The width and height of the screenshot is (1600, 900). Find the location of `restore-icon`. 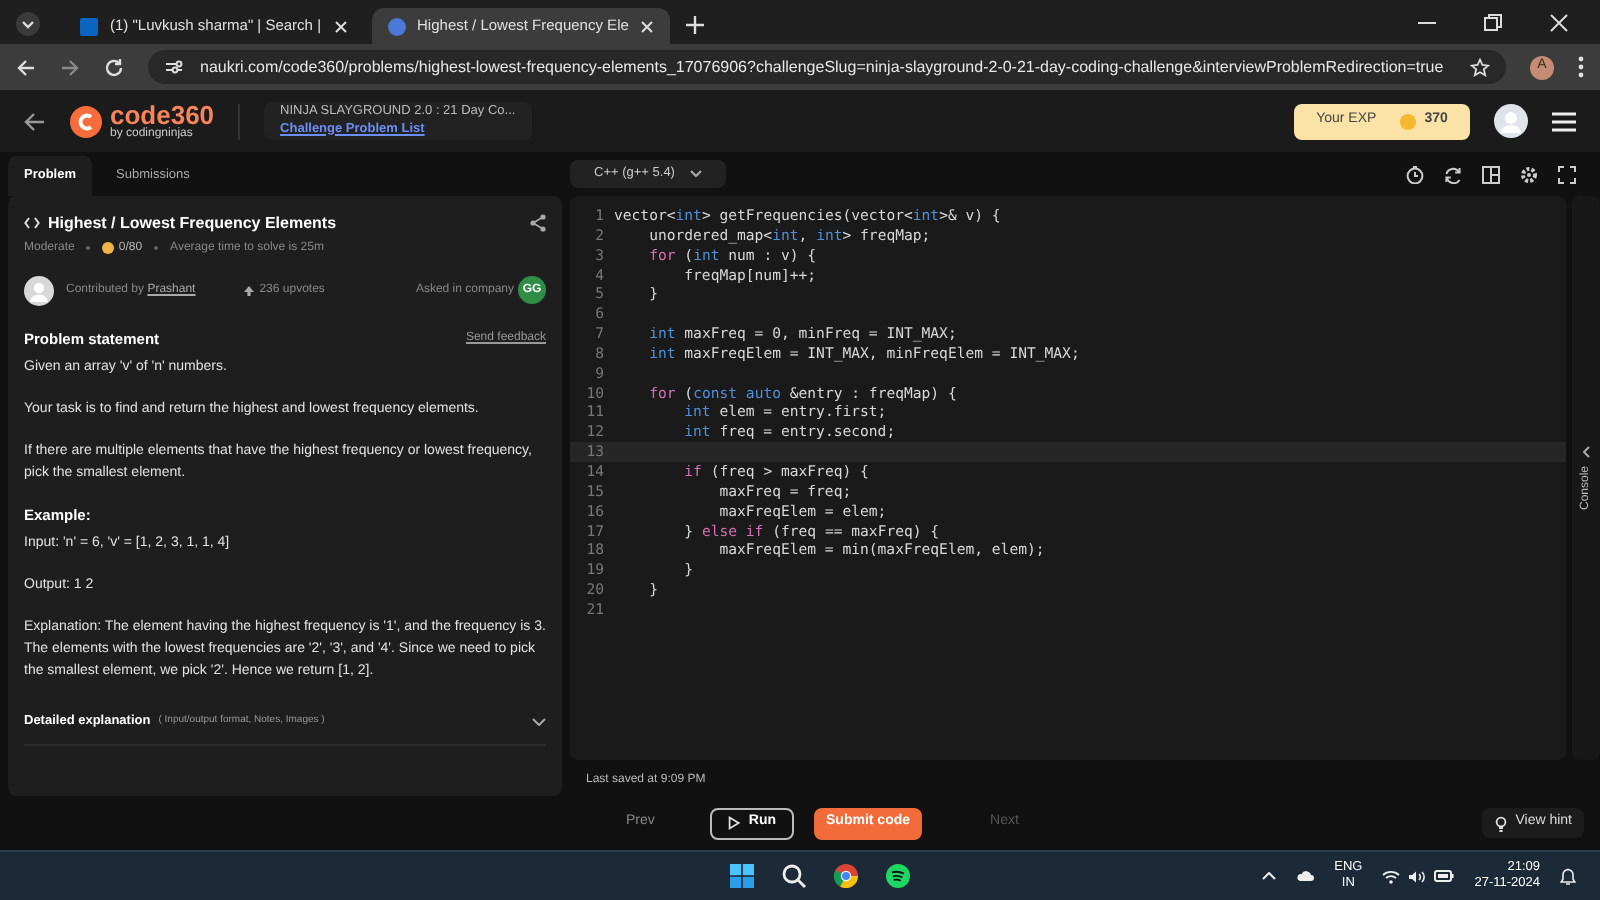

restore-icon is located at coordinates (1493, 23).